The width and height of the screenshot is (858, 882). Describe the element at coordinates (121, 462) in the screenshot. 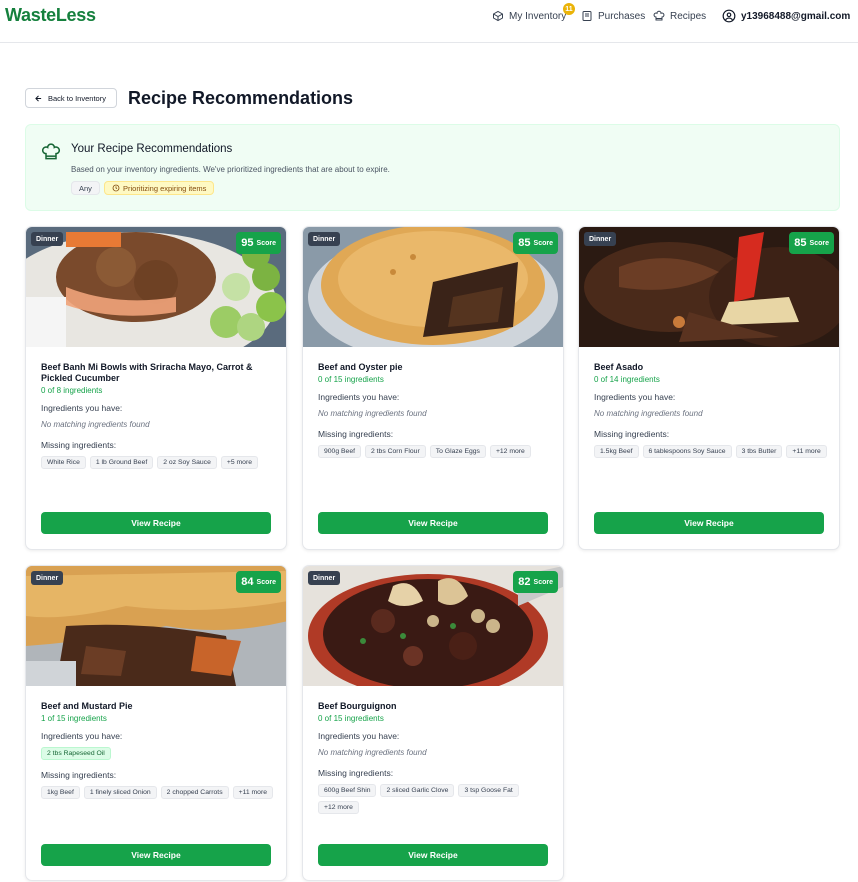

I see `missing-ingredient-chip: 1 lb Ground Beef` at that location.